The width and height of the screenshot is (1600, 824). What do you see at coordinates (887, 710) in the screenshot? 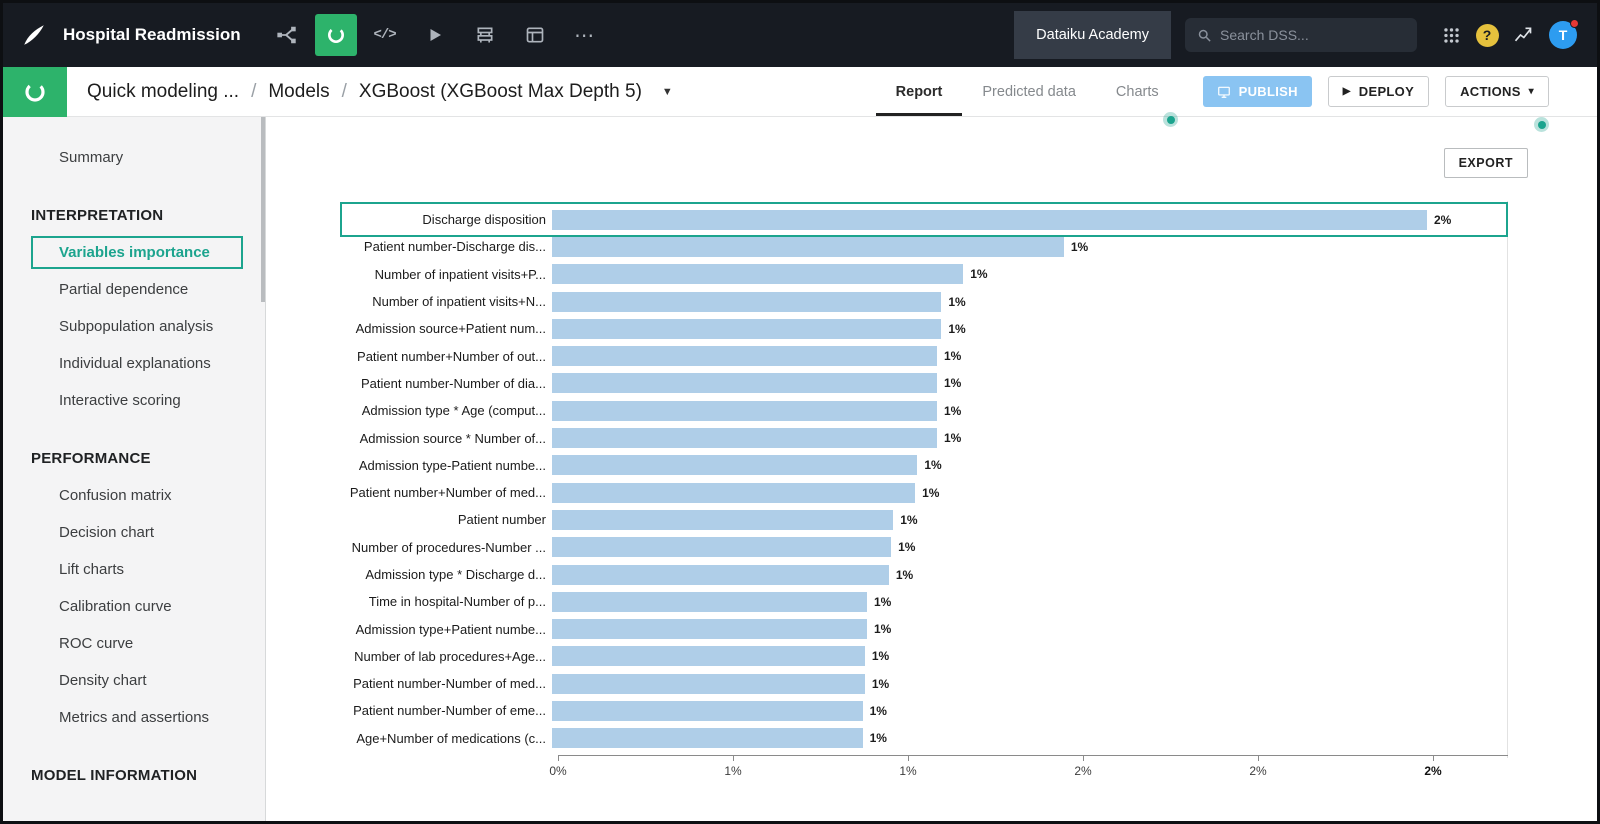
I see `chart-row: Patient number-Number of eme... 1%` at bounding box center [887, 710].